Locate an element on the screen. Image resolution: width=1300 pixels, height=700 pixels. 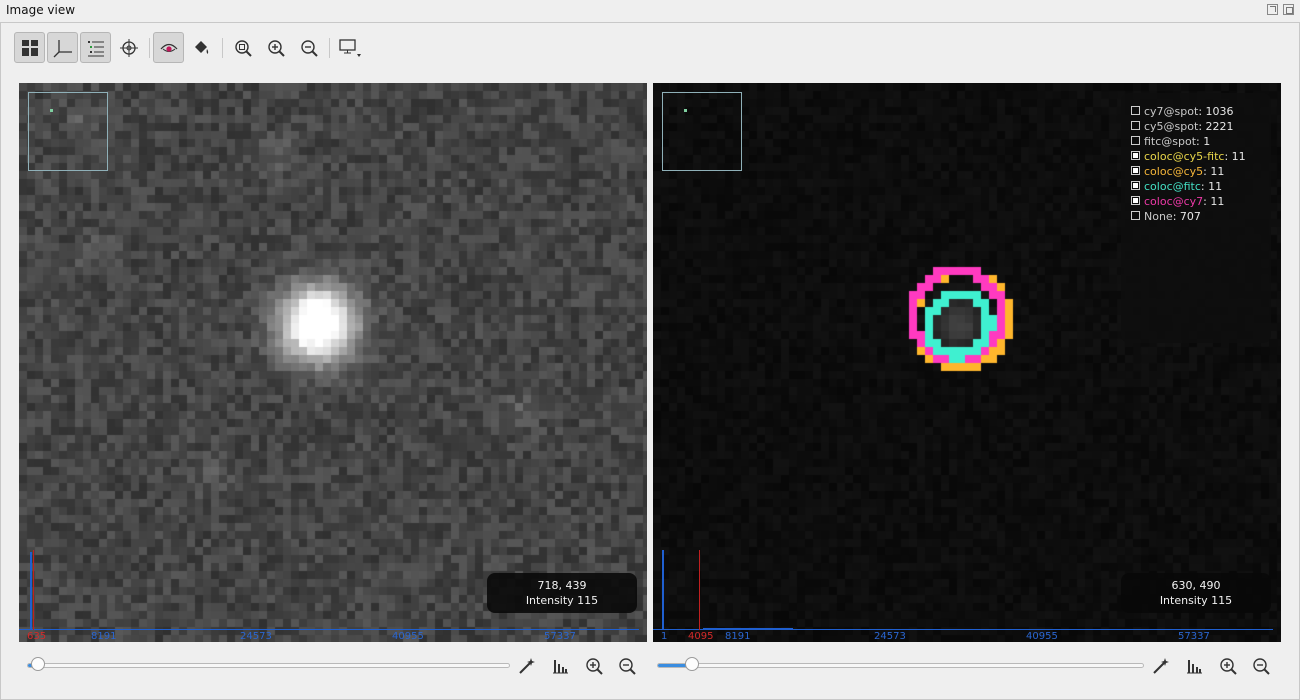
monitor-icon is located at coordinates (349, 47).